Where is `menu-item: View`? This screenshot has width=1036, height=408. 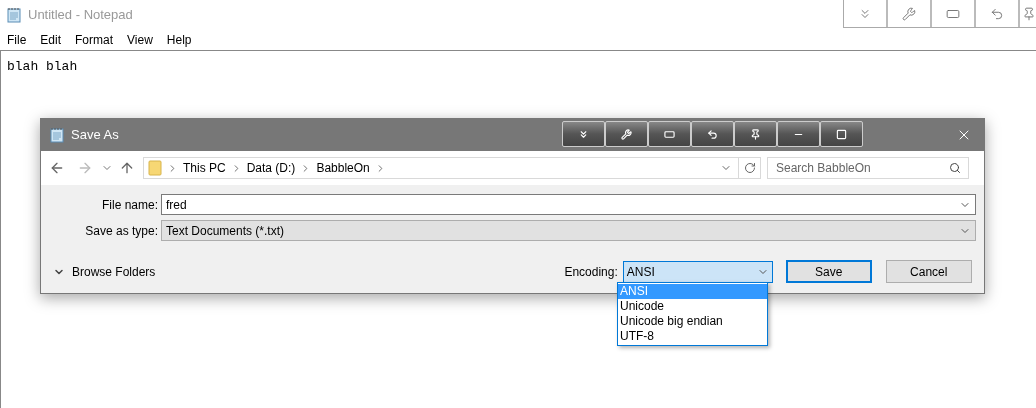
menu-item: View is located at coordinates (140, 40).